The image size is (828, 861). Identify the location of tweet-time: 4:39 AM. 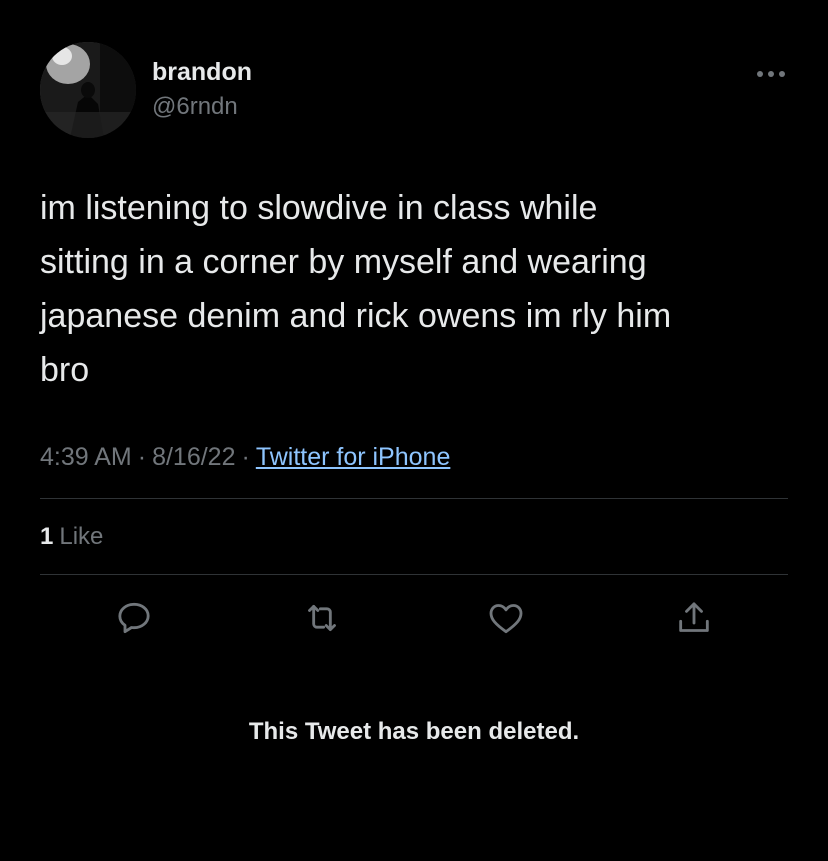
(86, 457).